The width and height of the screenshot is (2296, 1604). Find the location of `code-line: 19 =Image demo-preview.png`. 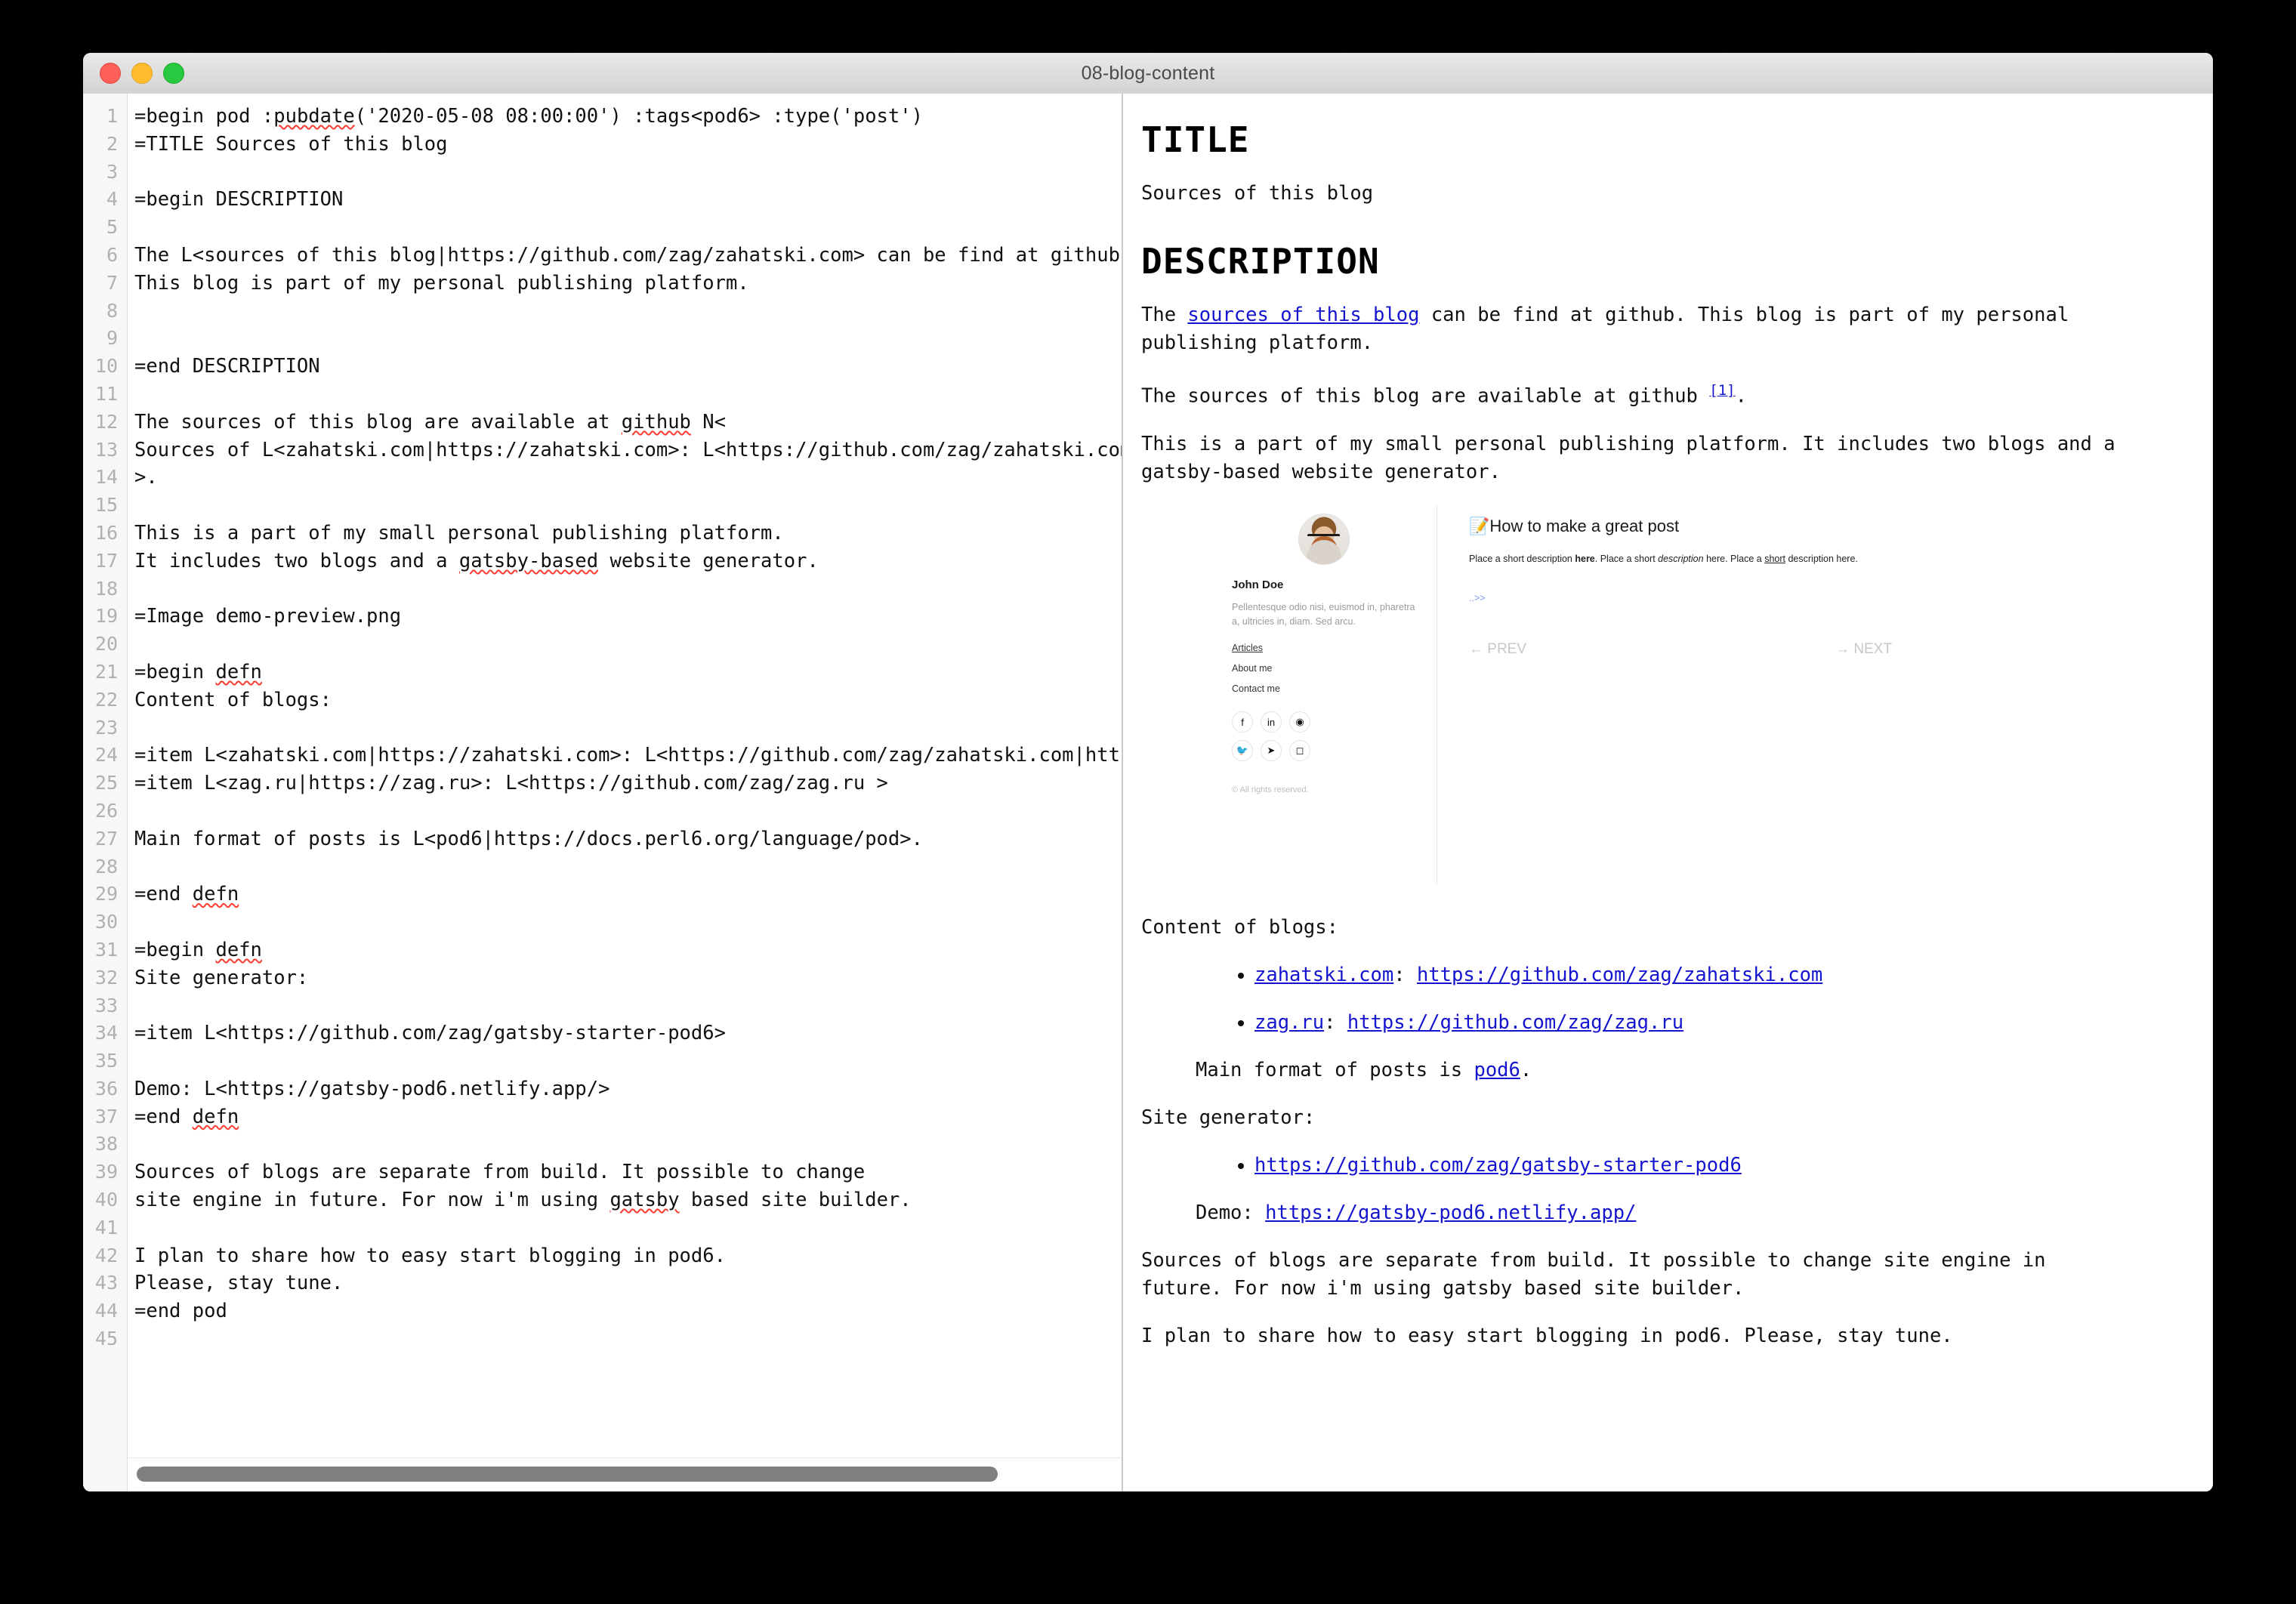

code-line: 19 =Image demo-preview.png is located at coordinates (602, 617).